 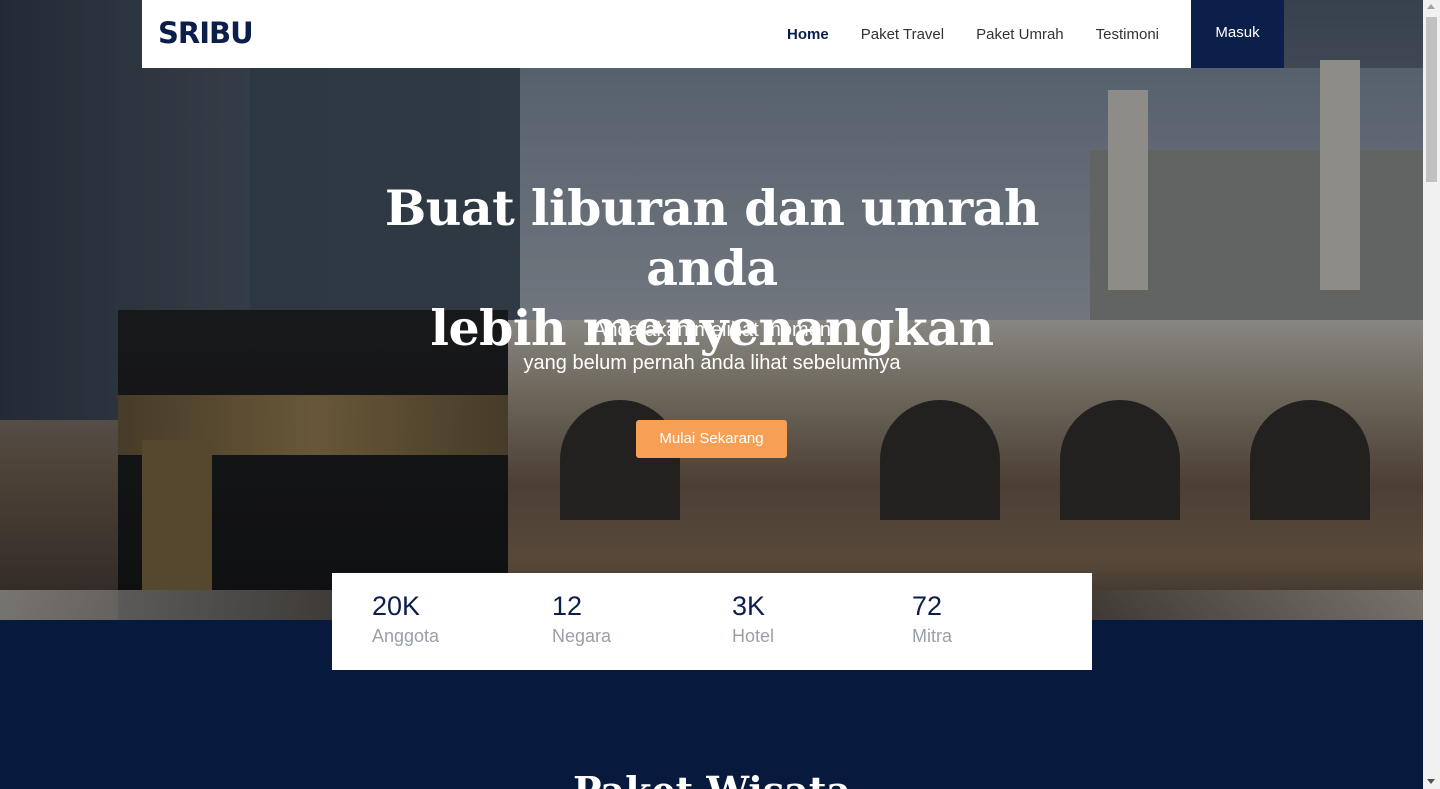 I want to click on nav-link-paket-umrah: Paket Umrah, so click(x=1020, y=34).